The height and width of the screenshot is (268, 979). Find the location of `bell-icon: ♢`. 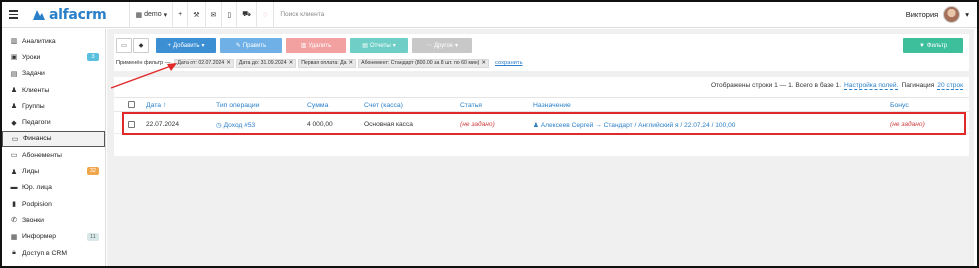

bell-icon: ♢ is located at coordinates (265, 15).